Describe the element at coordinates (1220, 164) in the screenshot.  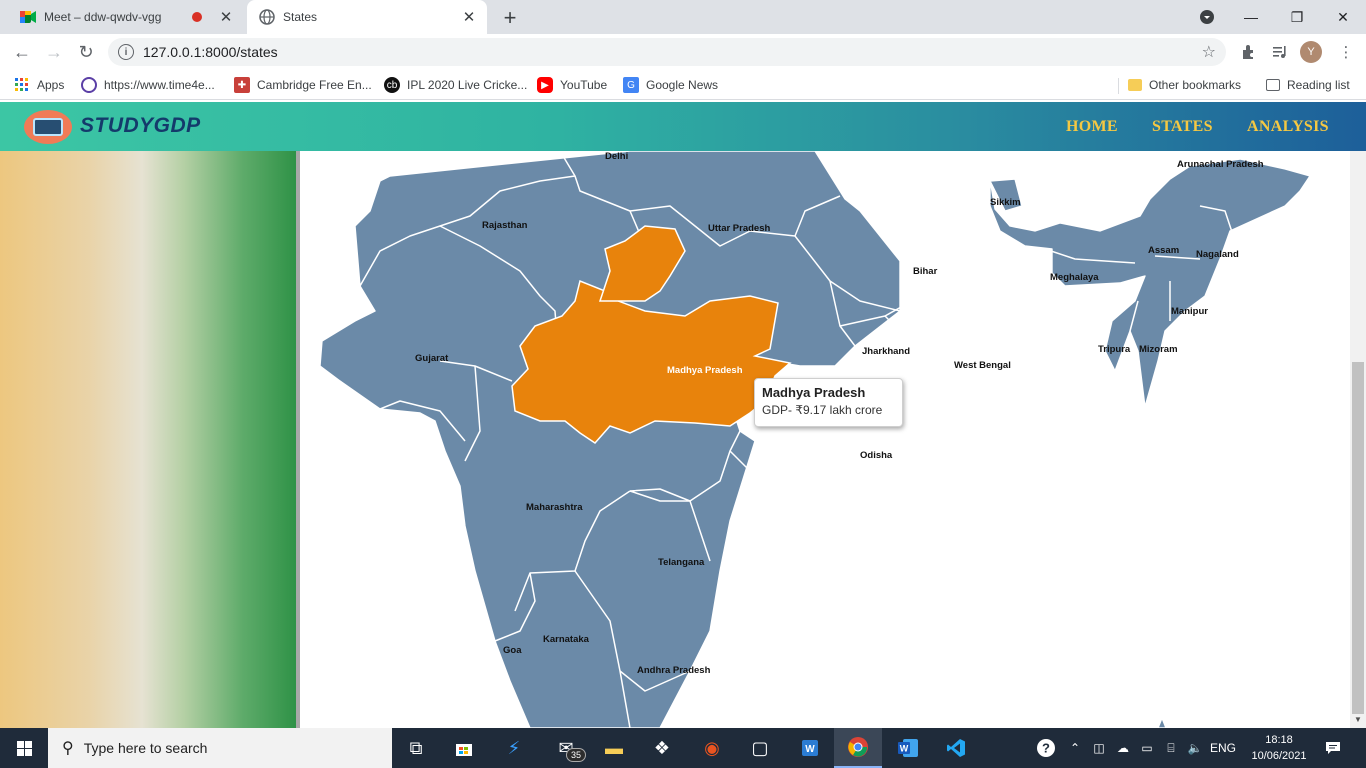
I see `label-arunachal-pradesh: Arunachal Pradesh` at that location.